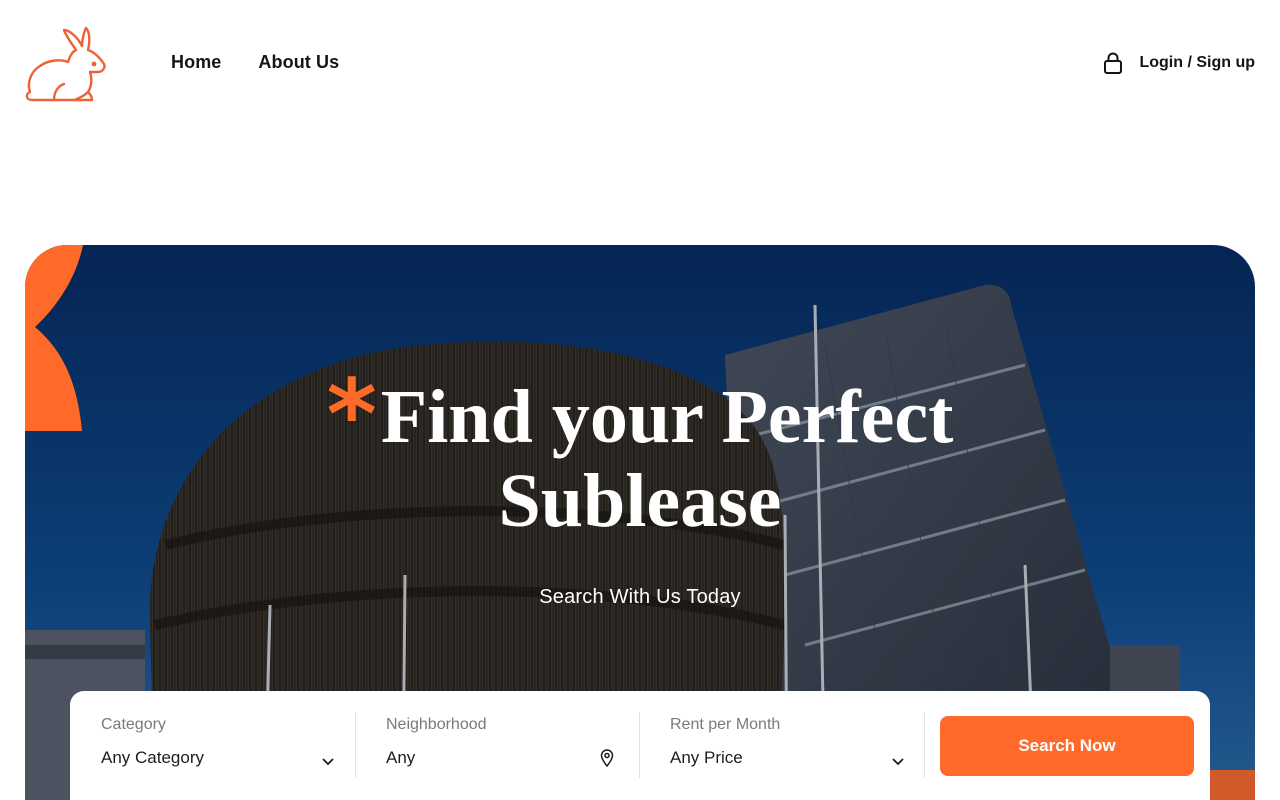 The image size is (1280, 800). What do you see at coordinates (725, 724) in the screenshot?
I see `rent-label: Rent per Month` at bounding box center [725, 724].